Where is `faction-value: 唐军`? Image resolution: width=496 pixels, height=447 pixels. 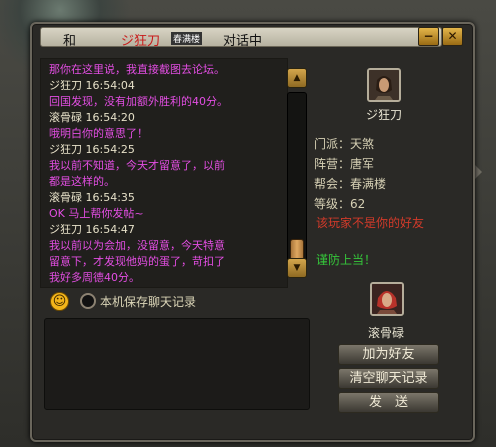 faction-value: 唐军 is located at coordinates (362, 164).